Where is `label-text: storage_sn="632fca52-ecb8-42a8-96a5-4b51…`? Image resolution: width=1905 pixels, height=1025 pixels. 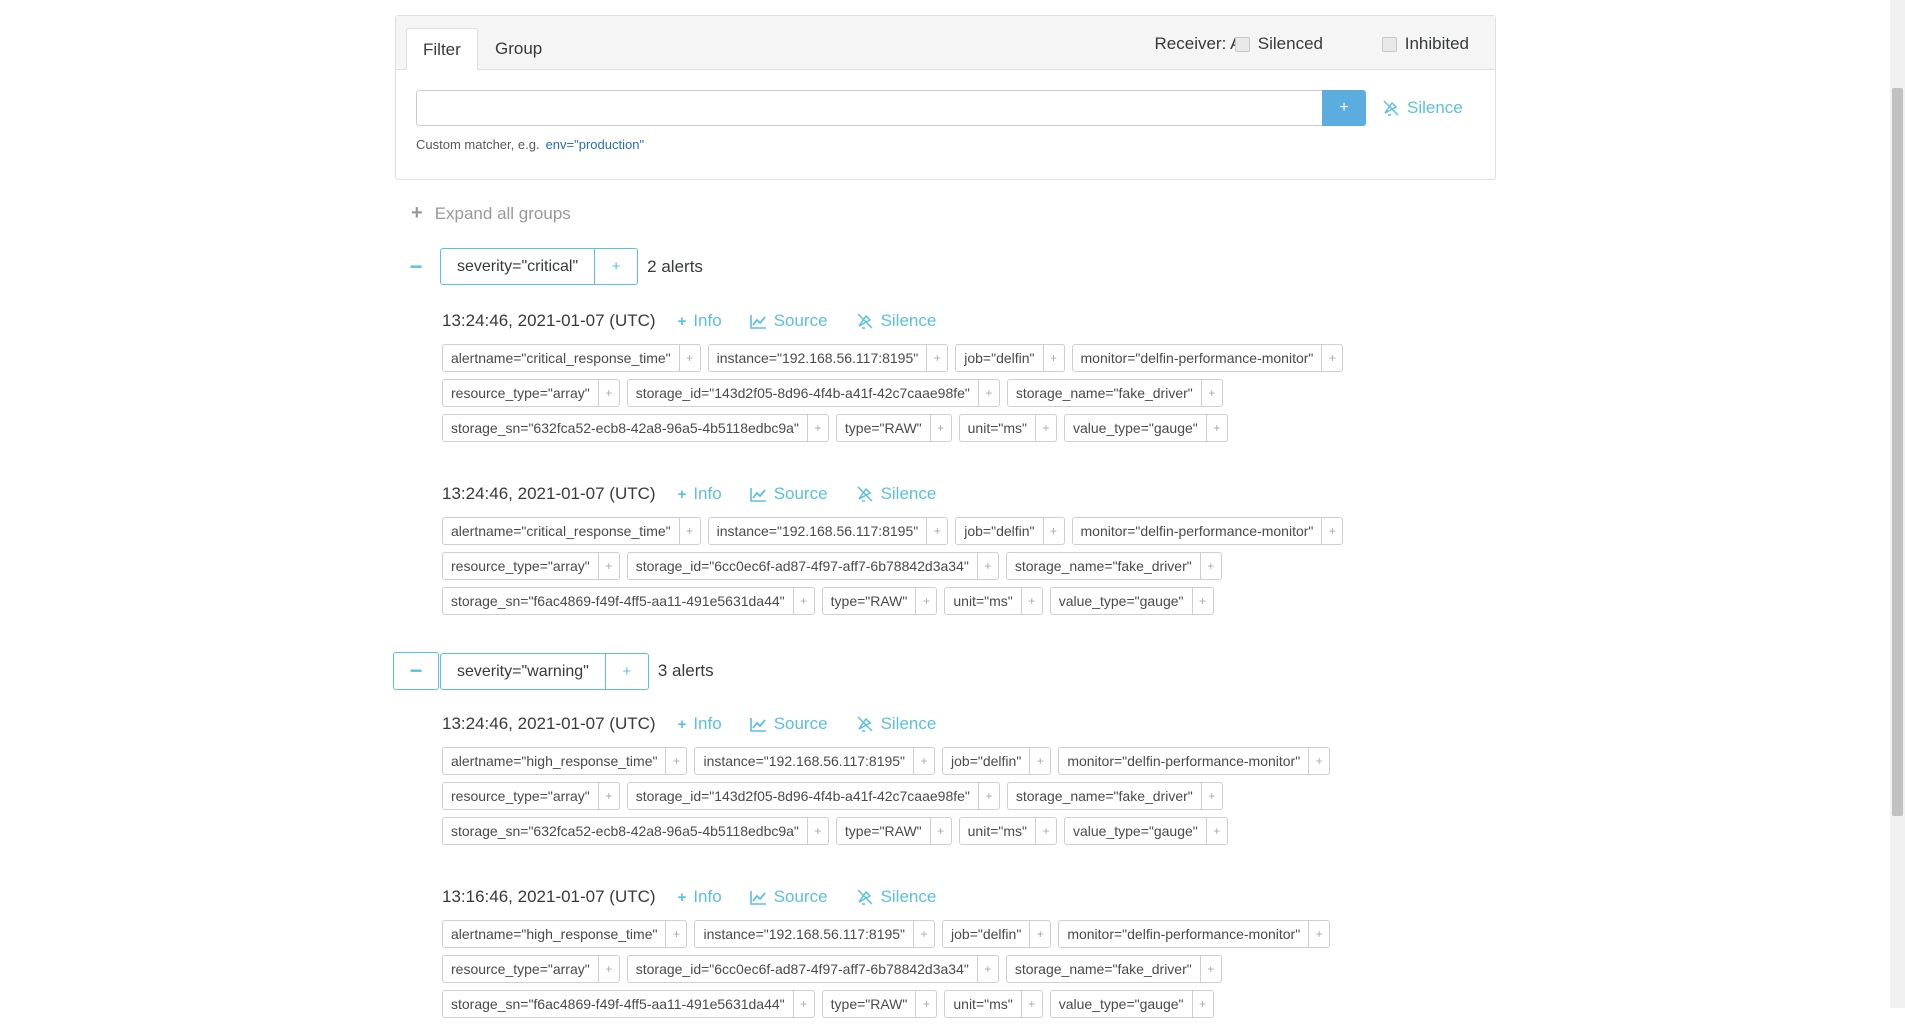 label-text: storage_sn="632fca52-ecb8-42a8-96a5-4b51… is located at coordinates (625, 428).